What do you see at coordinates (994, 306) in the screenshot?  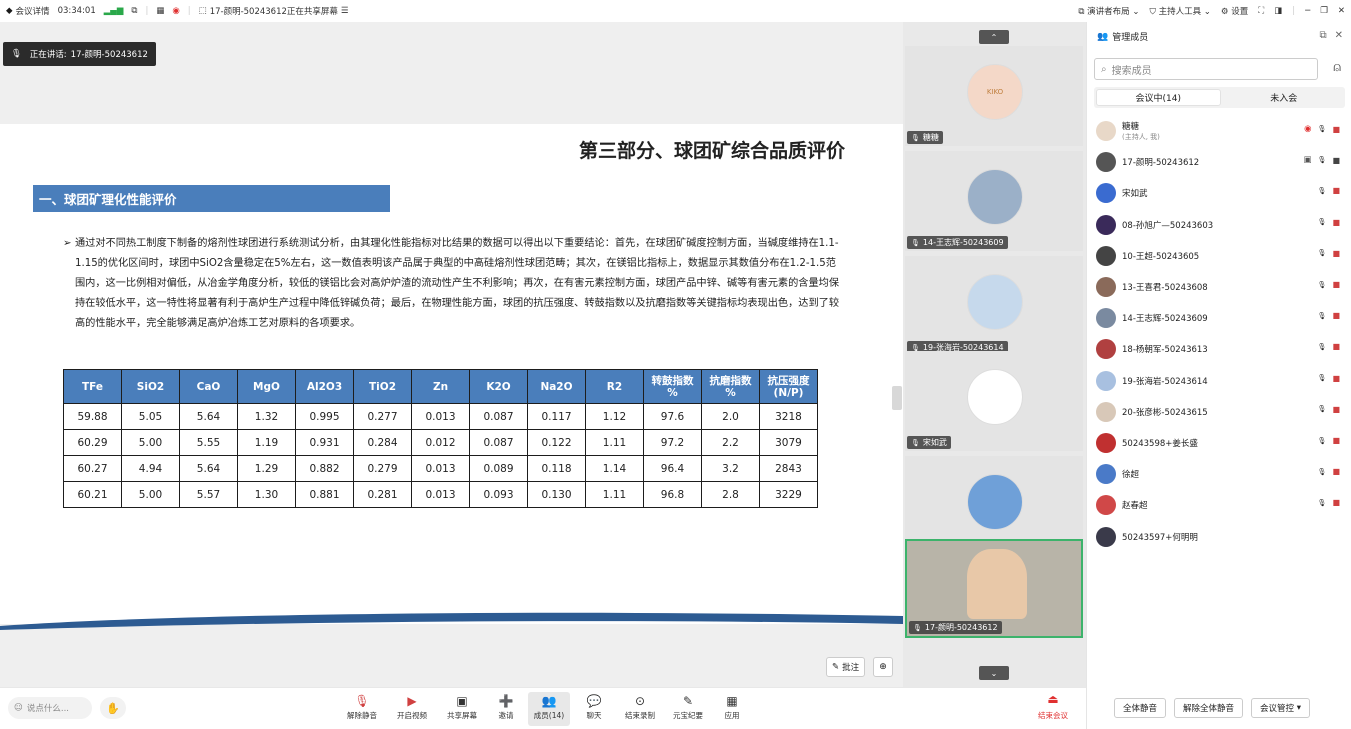 I see `video-tile: 🎙 19-张海岩-50243614` at bounding box center [994, 306].